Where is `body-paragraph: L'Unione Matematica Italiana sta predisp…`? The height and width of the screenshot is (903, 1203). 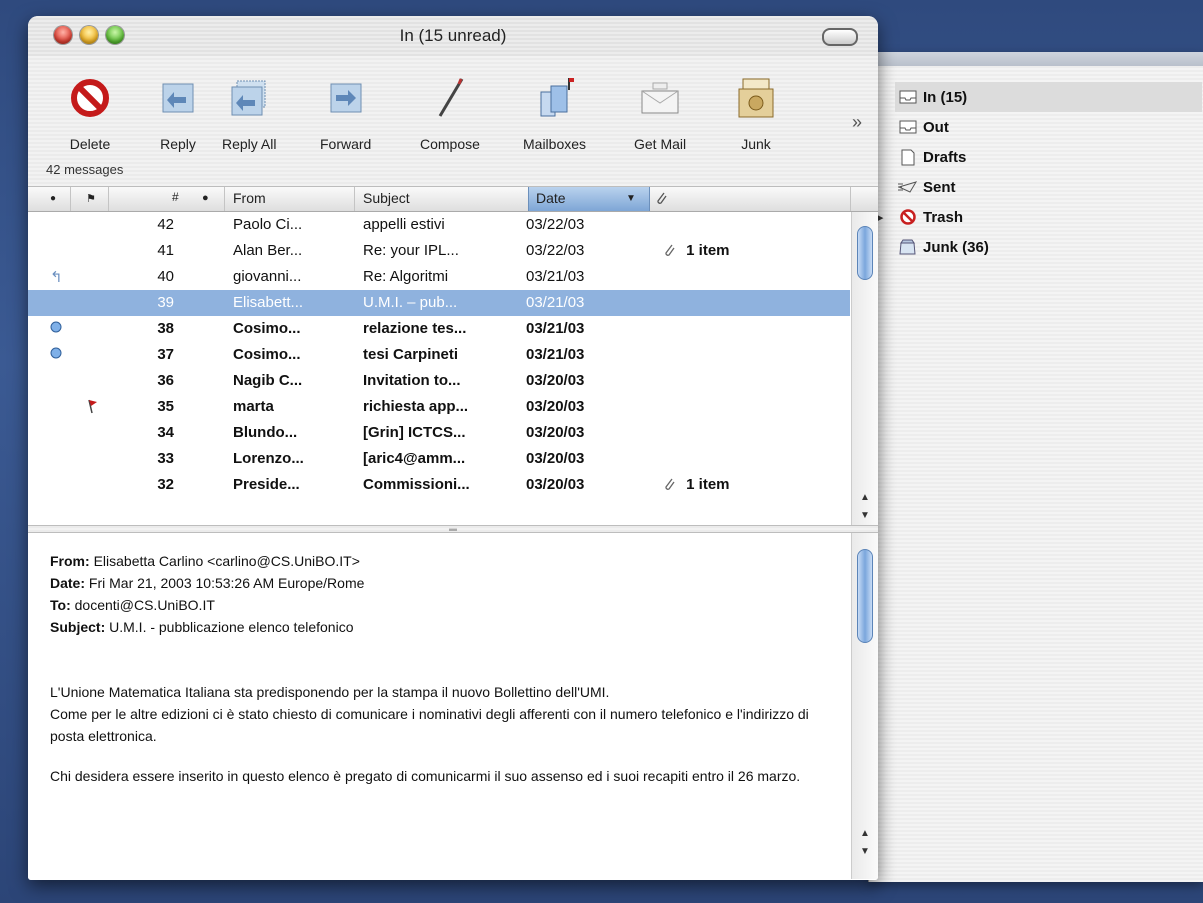
body-paragraph: L'Unione Matematica Italiana sta predisp… is located at coordinates (429, 714).